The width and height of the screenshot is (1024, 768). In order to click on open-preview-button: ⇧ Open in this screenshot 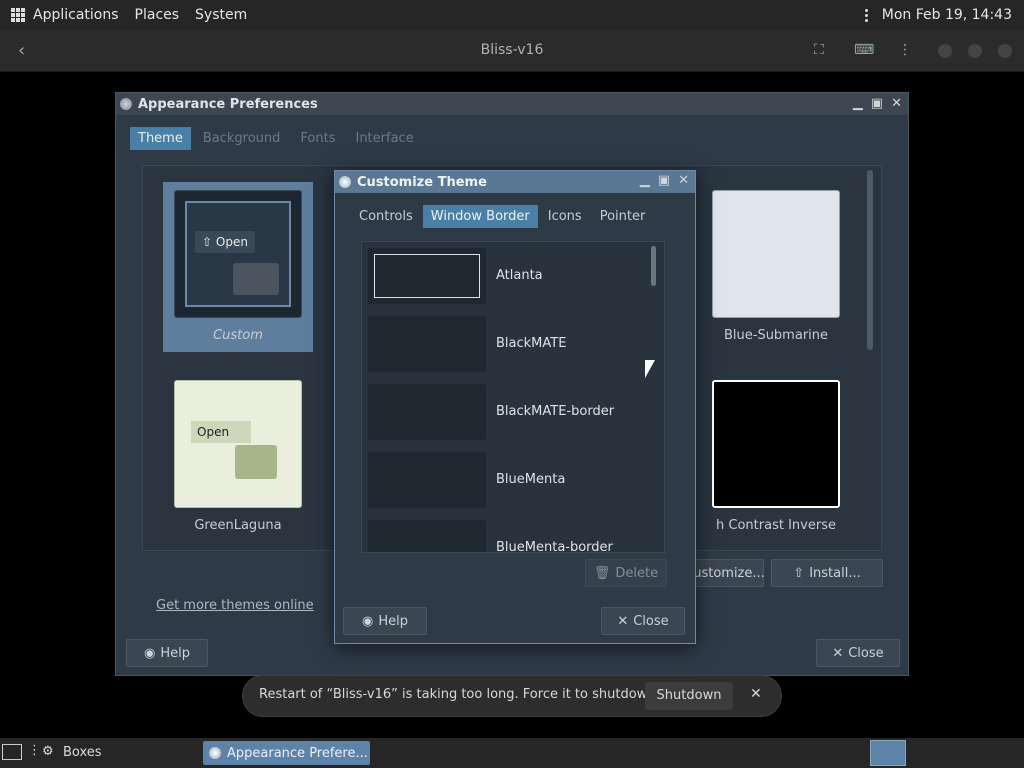, I will do `click(225, 242)`.